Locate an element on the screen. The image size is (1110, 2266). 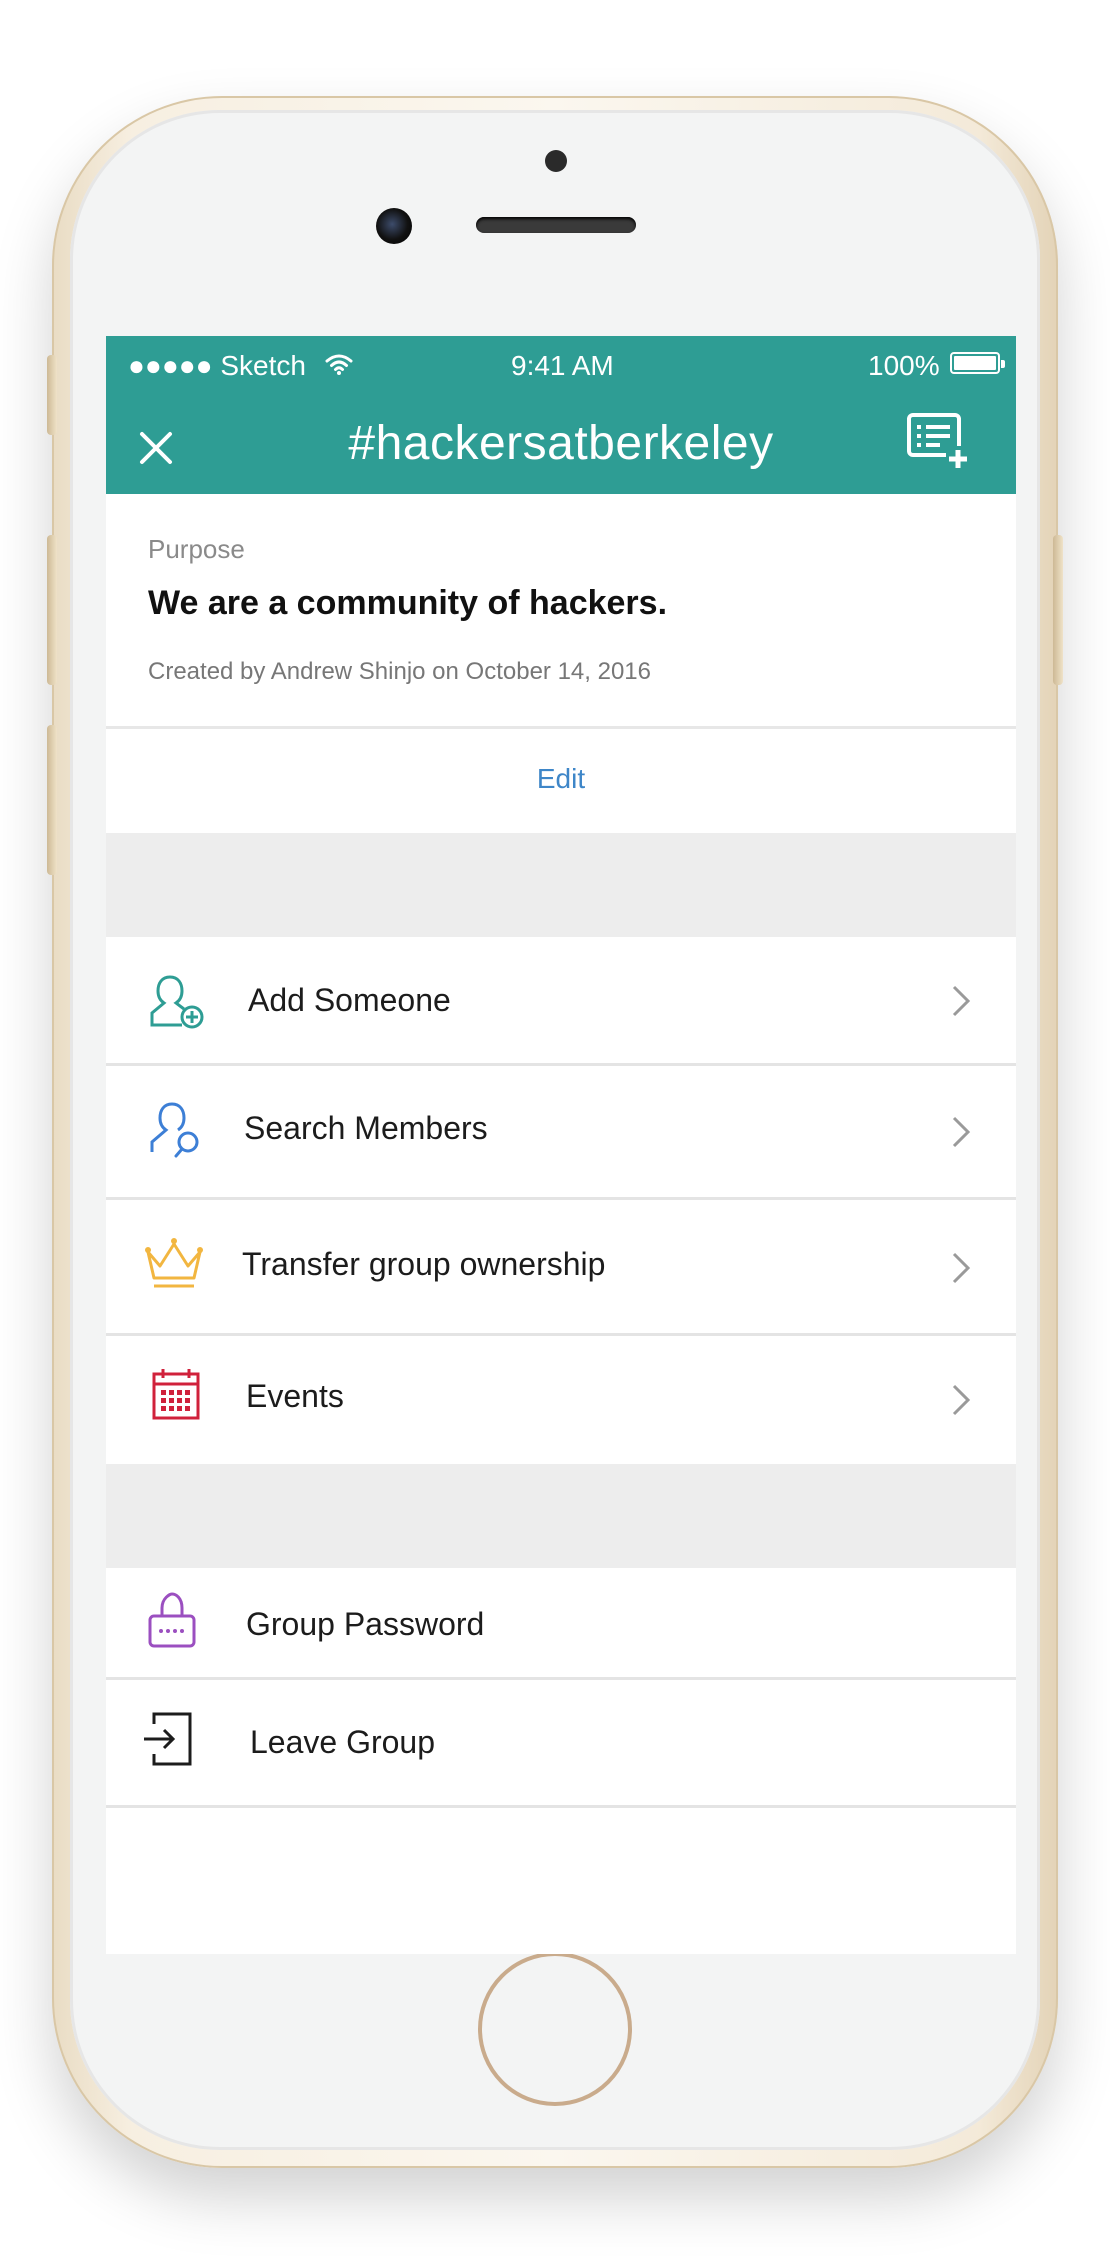
new-list-icon is located at coordinates (939, 442).